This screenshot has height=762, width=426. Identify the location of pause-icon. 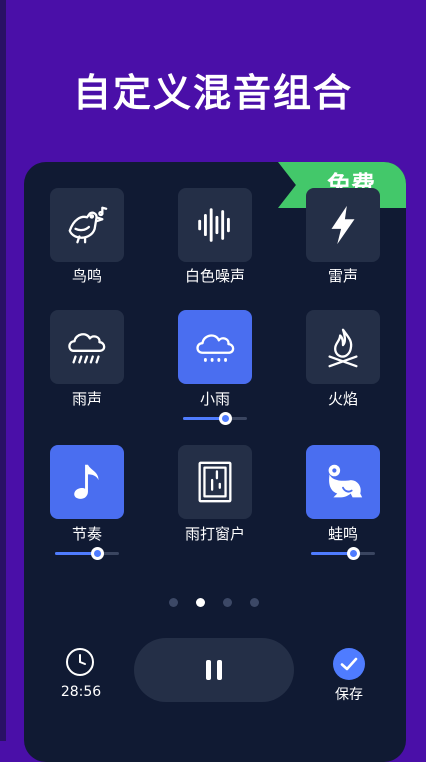
(214, 670).